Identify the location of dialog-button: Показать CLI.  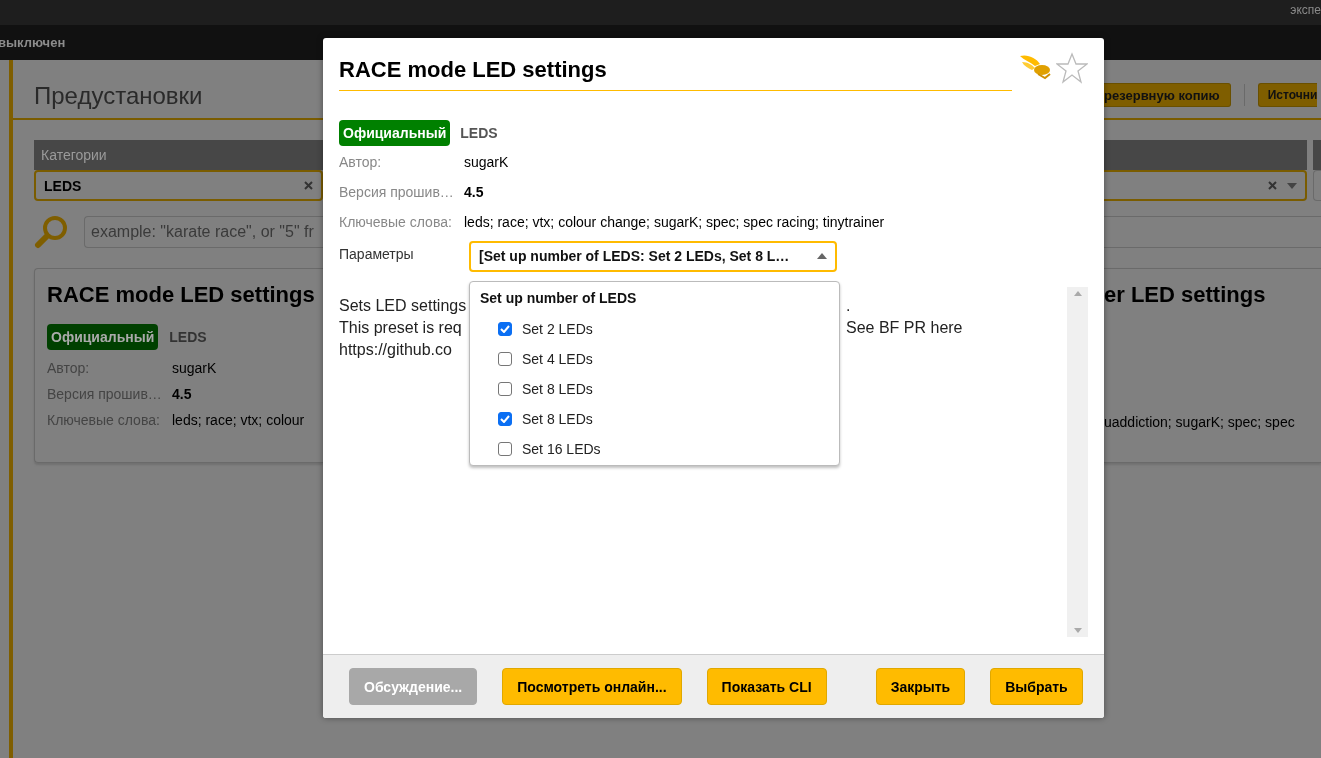
(766, 686).